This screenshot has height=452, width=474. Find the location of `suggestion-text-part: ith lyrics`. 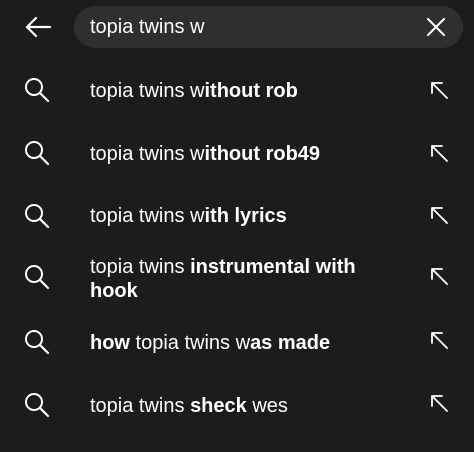

suggestion-text-part: ith lyrics is located at coordinates (245, 216).